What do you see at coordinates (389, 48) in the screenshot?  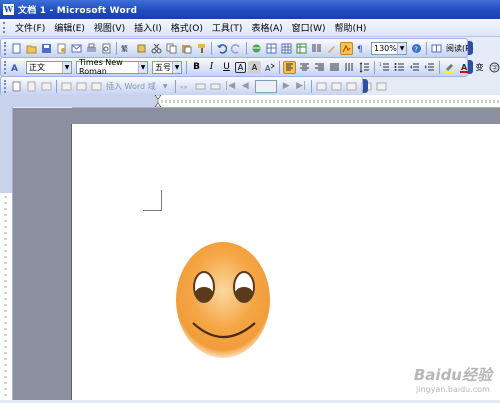 I see `zoom-select: 130% ▼` at bounding box center [389, 48].